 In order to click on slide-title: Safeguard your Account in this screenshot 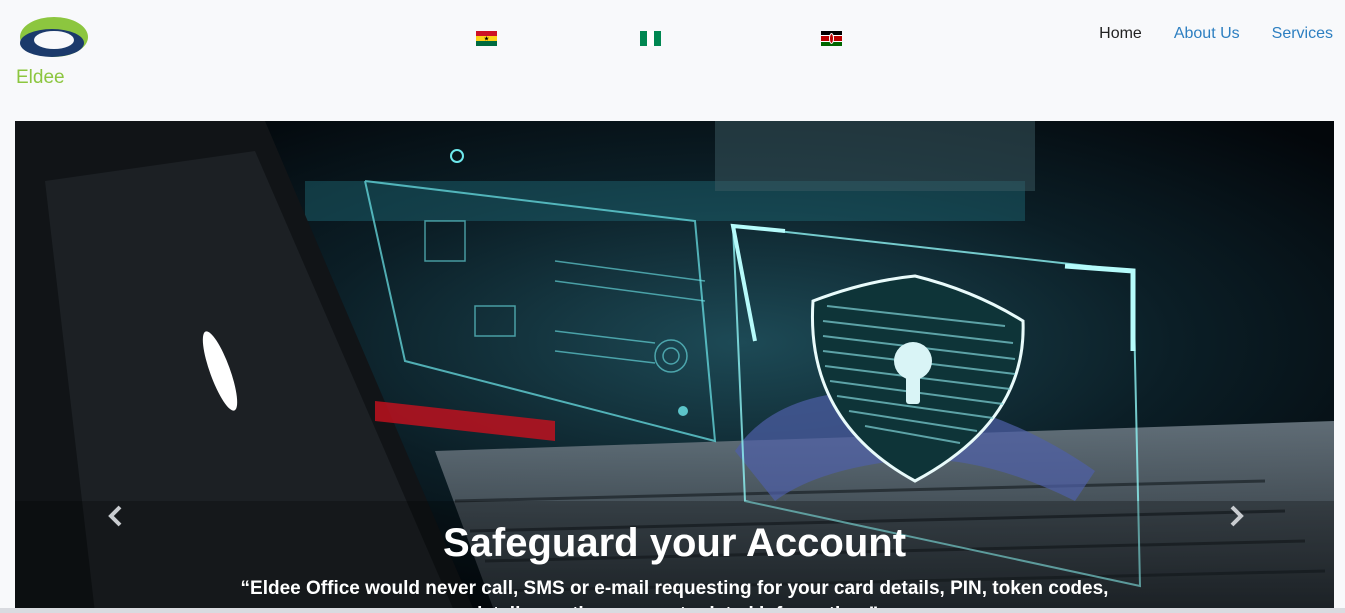, I will do `click(674, 543)`.